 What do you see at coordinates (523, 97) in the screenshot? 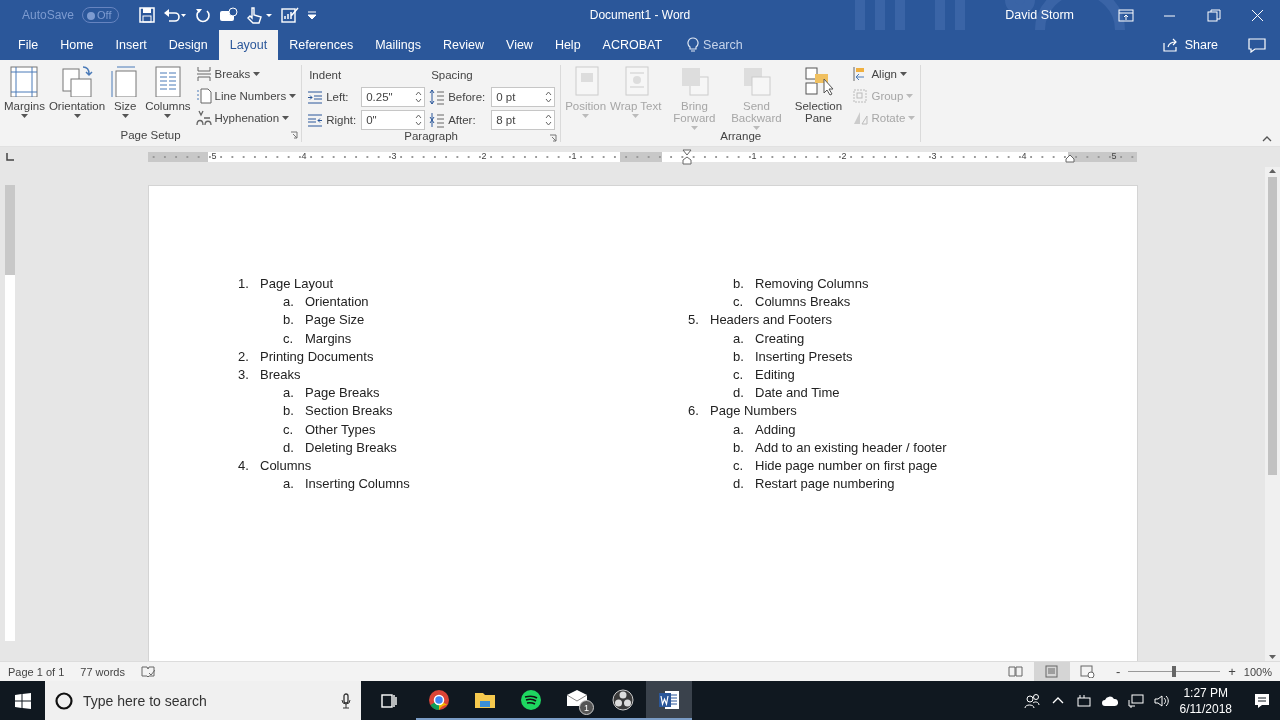
I see `spin-field: 0 pt` at bounding box center [523, 97].